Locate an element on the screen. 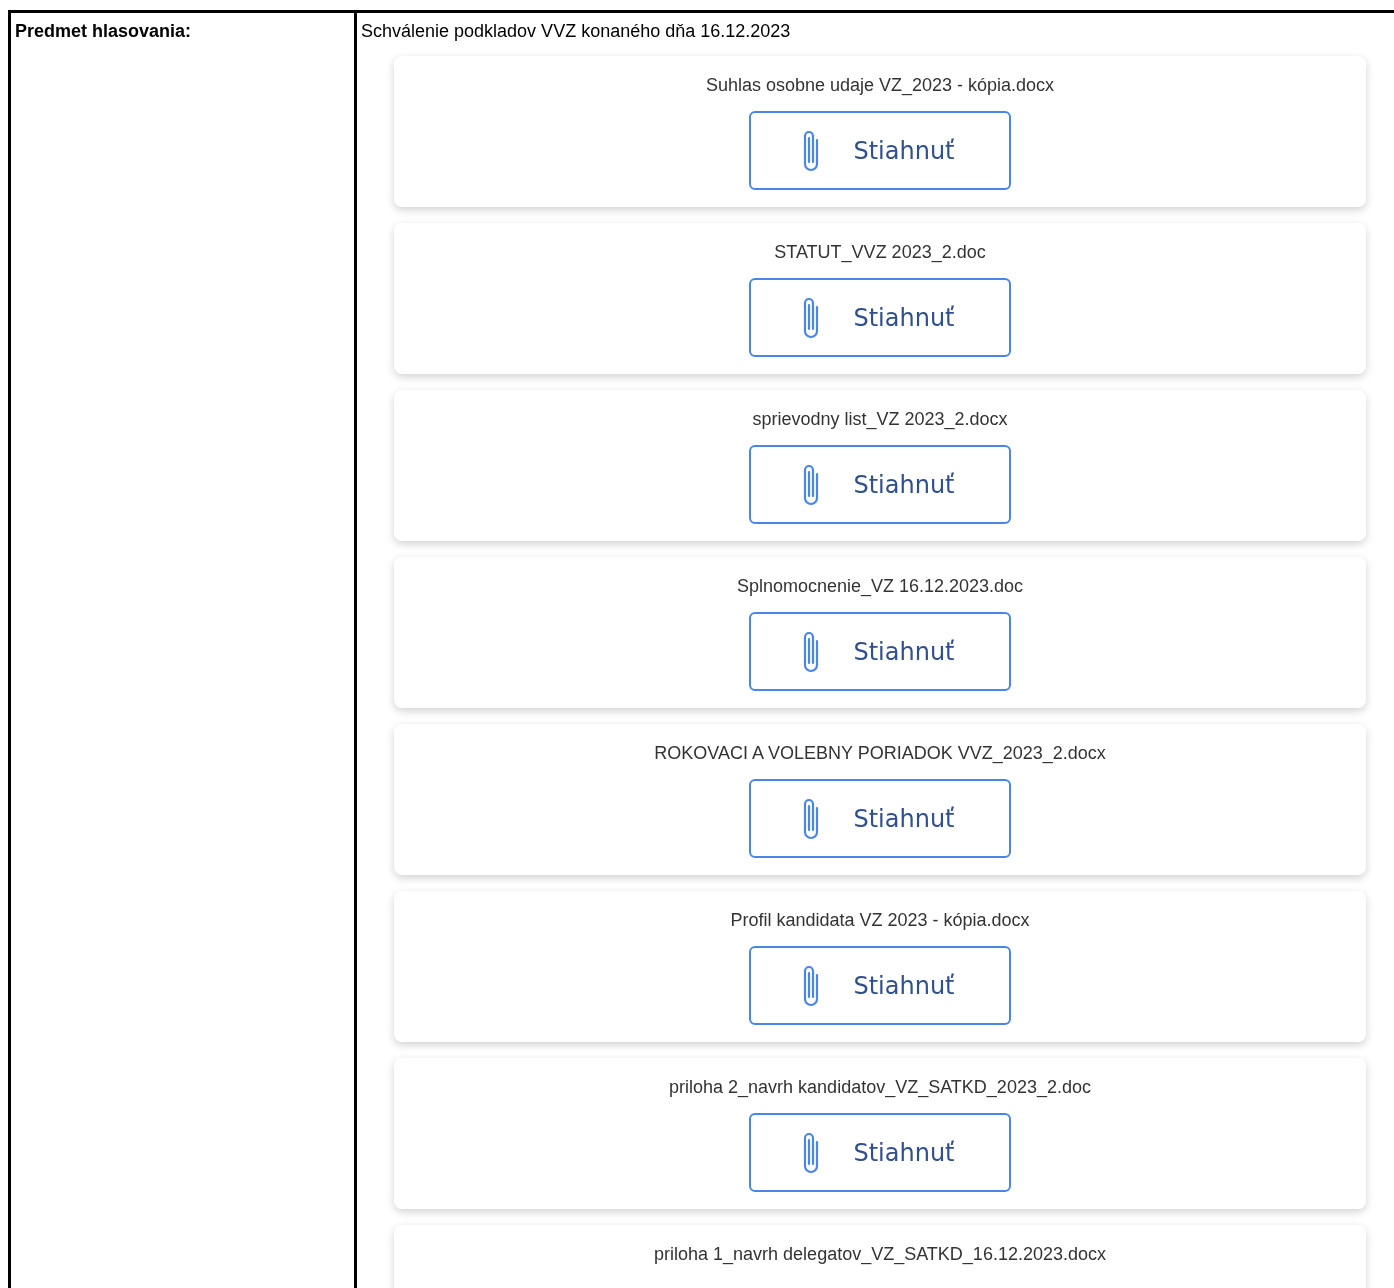 The image size is (1394, 1288). attachment-filename: Suhlas osobne udaje VZ_2023 - kópia.docx is located at coordinates (880, 85).